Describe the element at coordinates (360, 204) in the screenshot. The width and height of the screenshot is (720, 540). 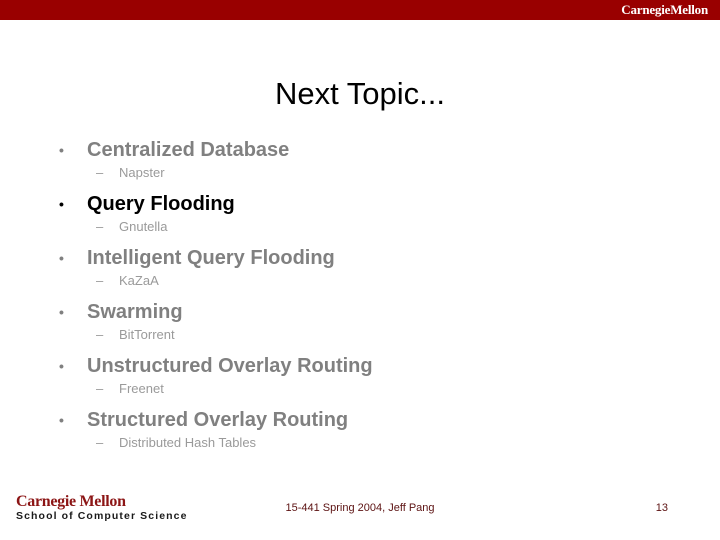
I see `bullet-item: • Query Flooding` at that location.